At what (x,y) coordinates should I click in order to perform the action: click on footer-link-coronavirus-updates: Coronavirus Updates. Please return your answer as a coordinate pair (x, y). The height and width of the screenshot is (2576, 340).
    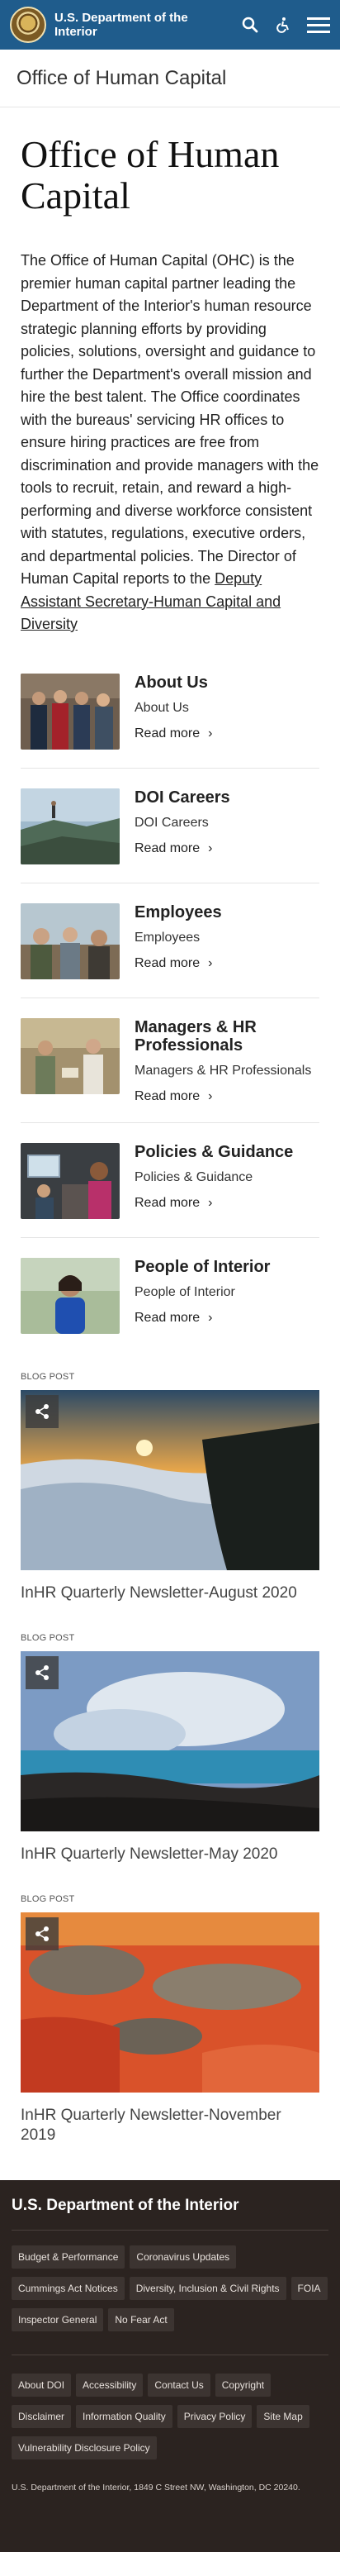
    Looking at the image, I should click on (183, 2257).